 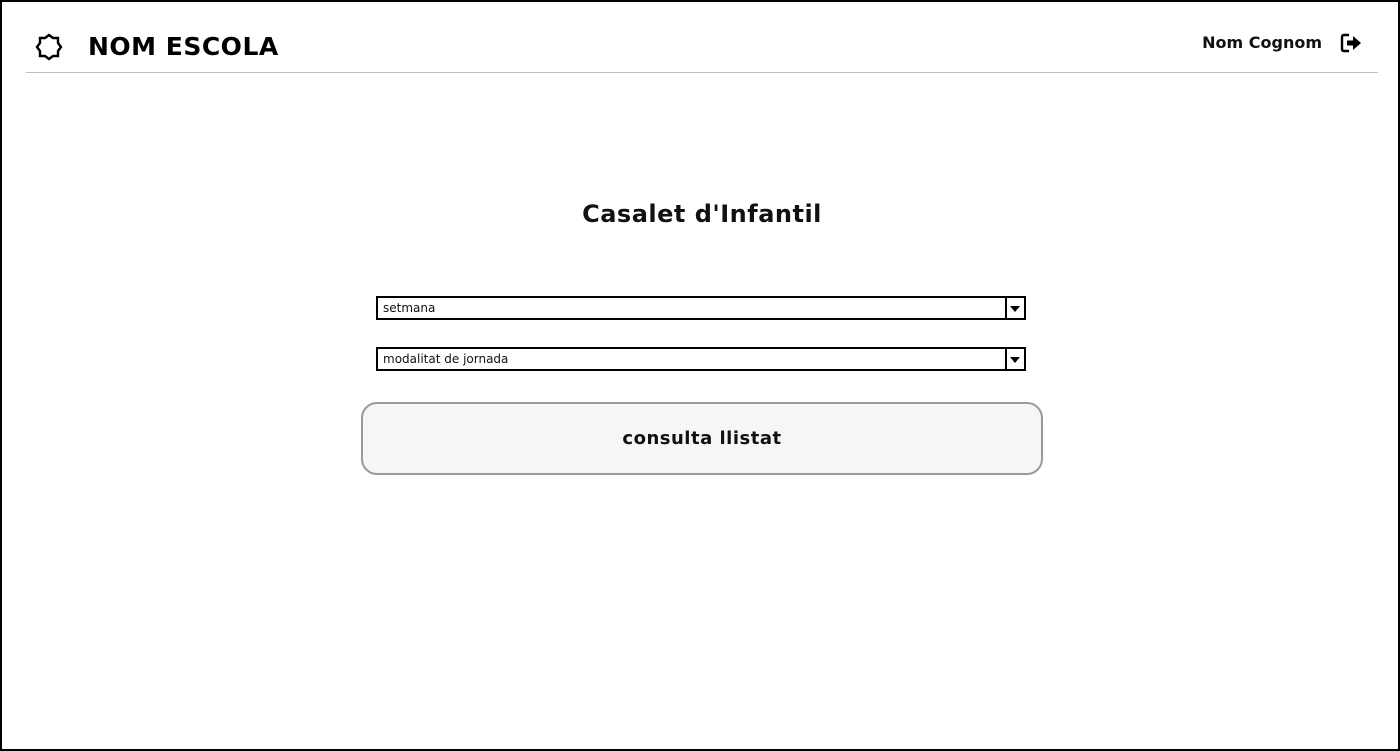 I want to click on consult-list-button: consulta llistat, so click(x=702, y=438).